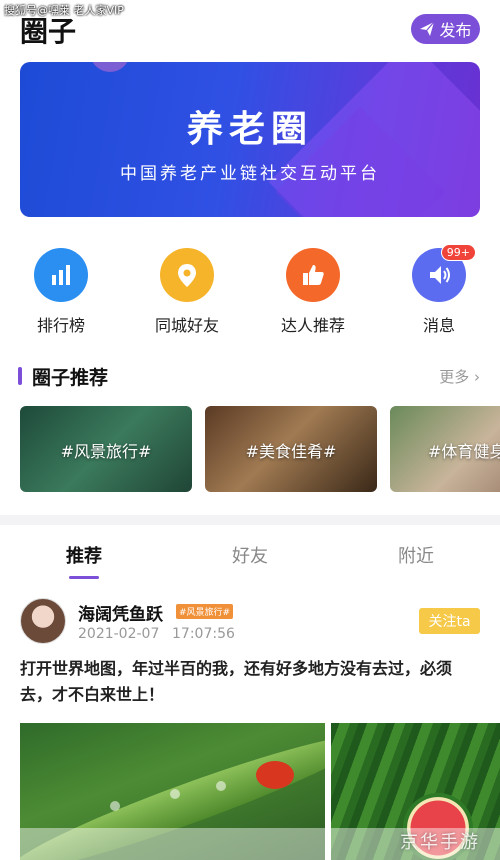 The width and height of the screenshot is (500, 860). What do you see at coordinates (249, 129) in the screenshot?
I see `banner-title: 养老圈` at bounding box center [249, 129].